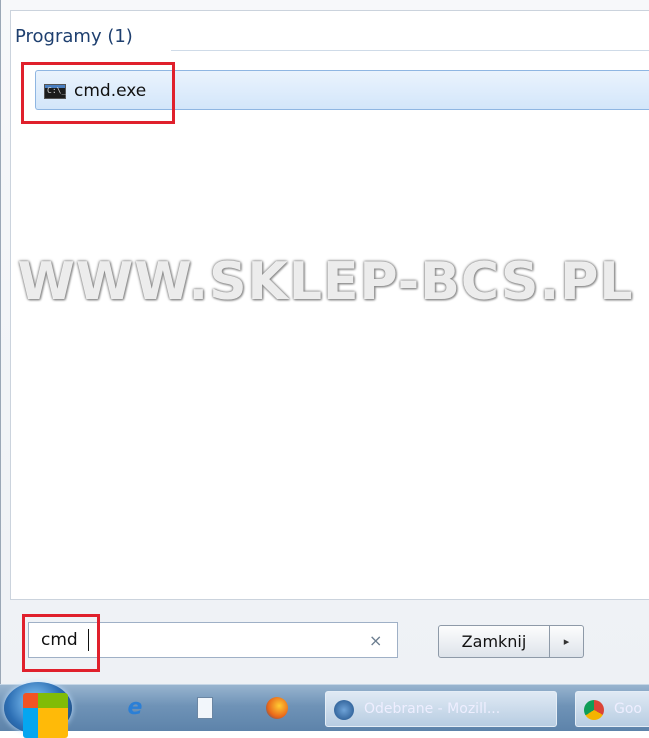 Image resolution: width=649 pixels, height=738 pixels. I want to click on taskbar-task-label: Goo, so click(628, 709).